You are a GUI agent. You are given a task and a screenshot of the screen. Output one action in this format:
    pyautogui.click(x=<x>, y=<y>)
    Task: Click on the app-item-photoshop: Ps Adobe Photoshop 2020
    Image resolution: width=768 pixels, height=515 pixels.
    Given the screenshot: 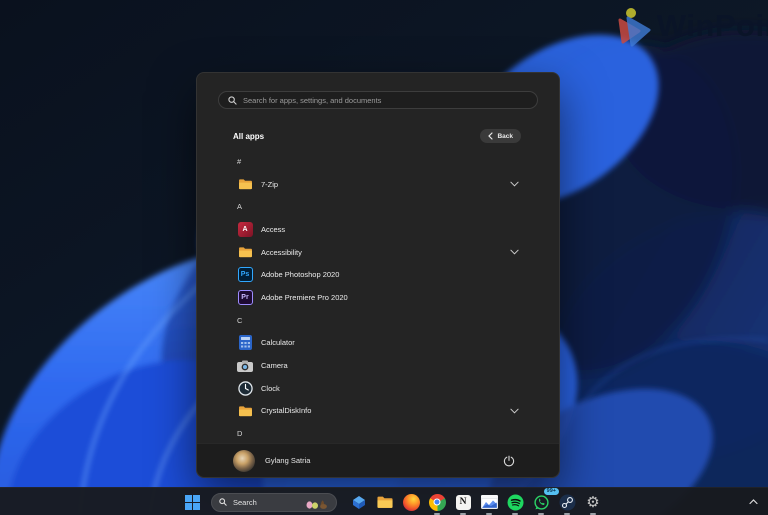 What is the action you would take?
    pyautogui.click(x=378, y=274)
    